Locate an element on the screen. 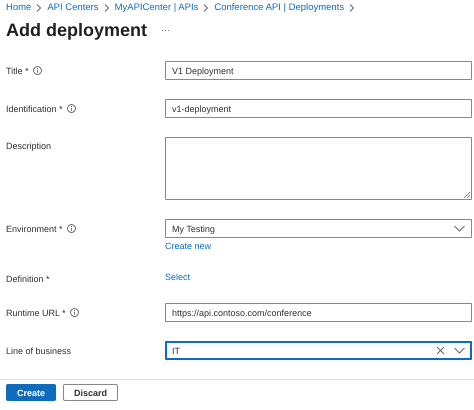 This screenshot has height=410, width=474. create-button: Create is located at coordinates (31, 392).